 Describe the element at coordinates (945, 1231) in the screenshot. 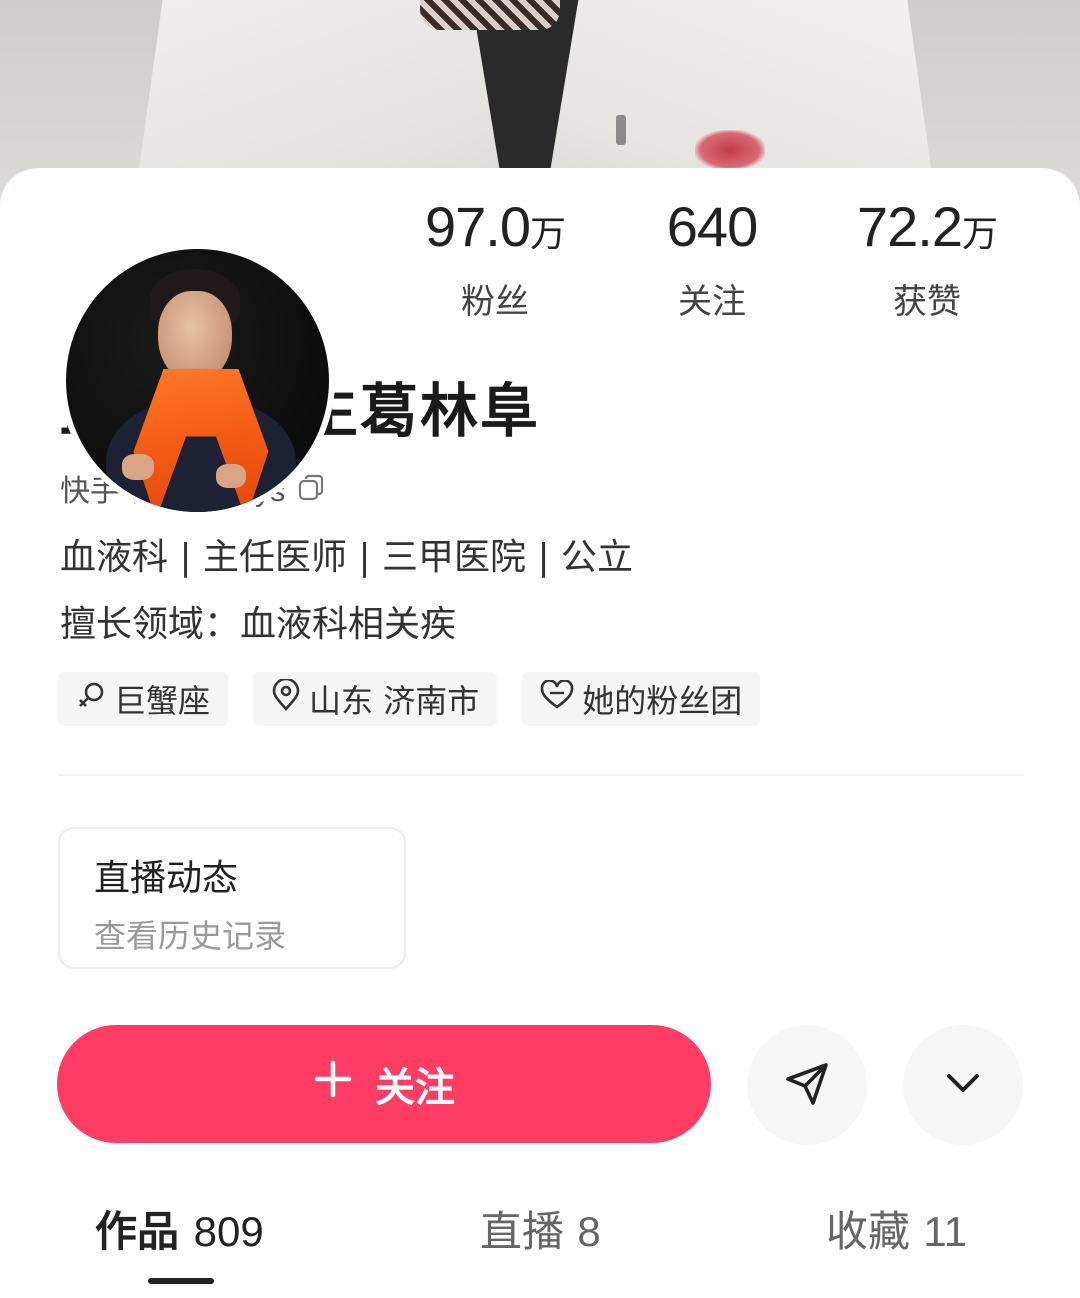

I see `tab-favorites-count: 11` at that location.